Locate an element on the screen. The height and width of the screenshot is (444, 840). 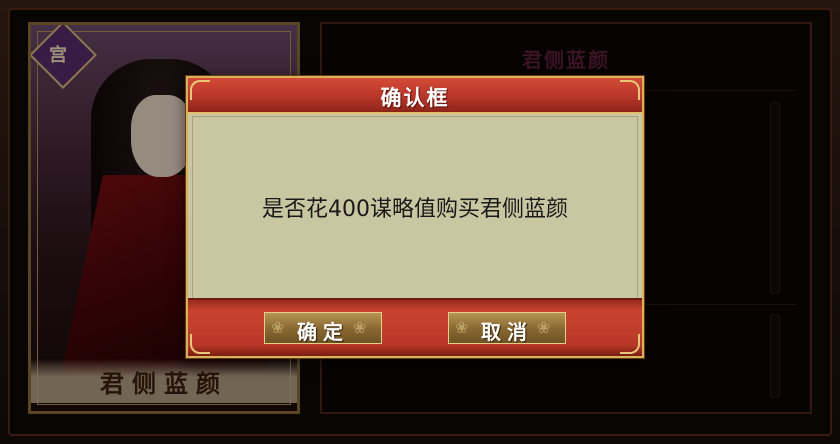
dialog-message: 是否花400谋略值购买君侧蓝颜 is located at coordinates (415, 209).